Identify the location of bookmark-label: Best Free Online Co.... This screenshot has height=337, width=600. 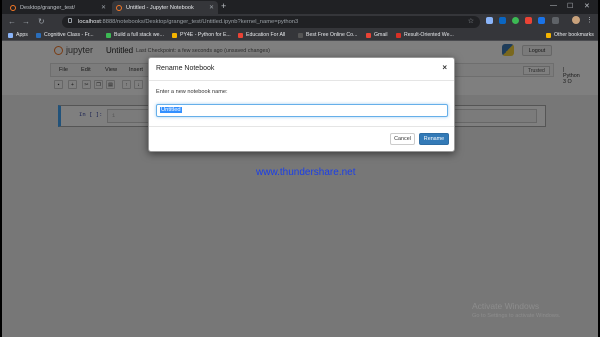
(332, 35).